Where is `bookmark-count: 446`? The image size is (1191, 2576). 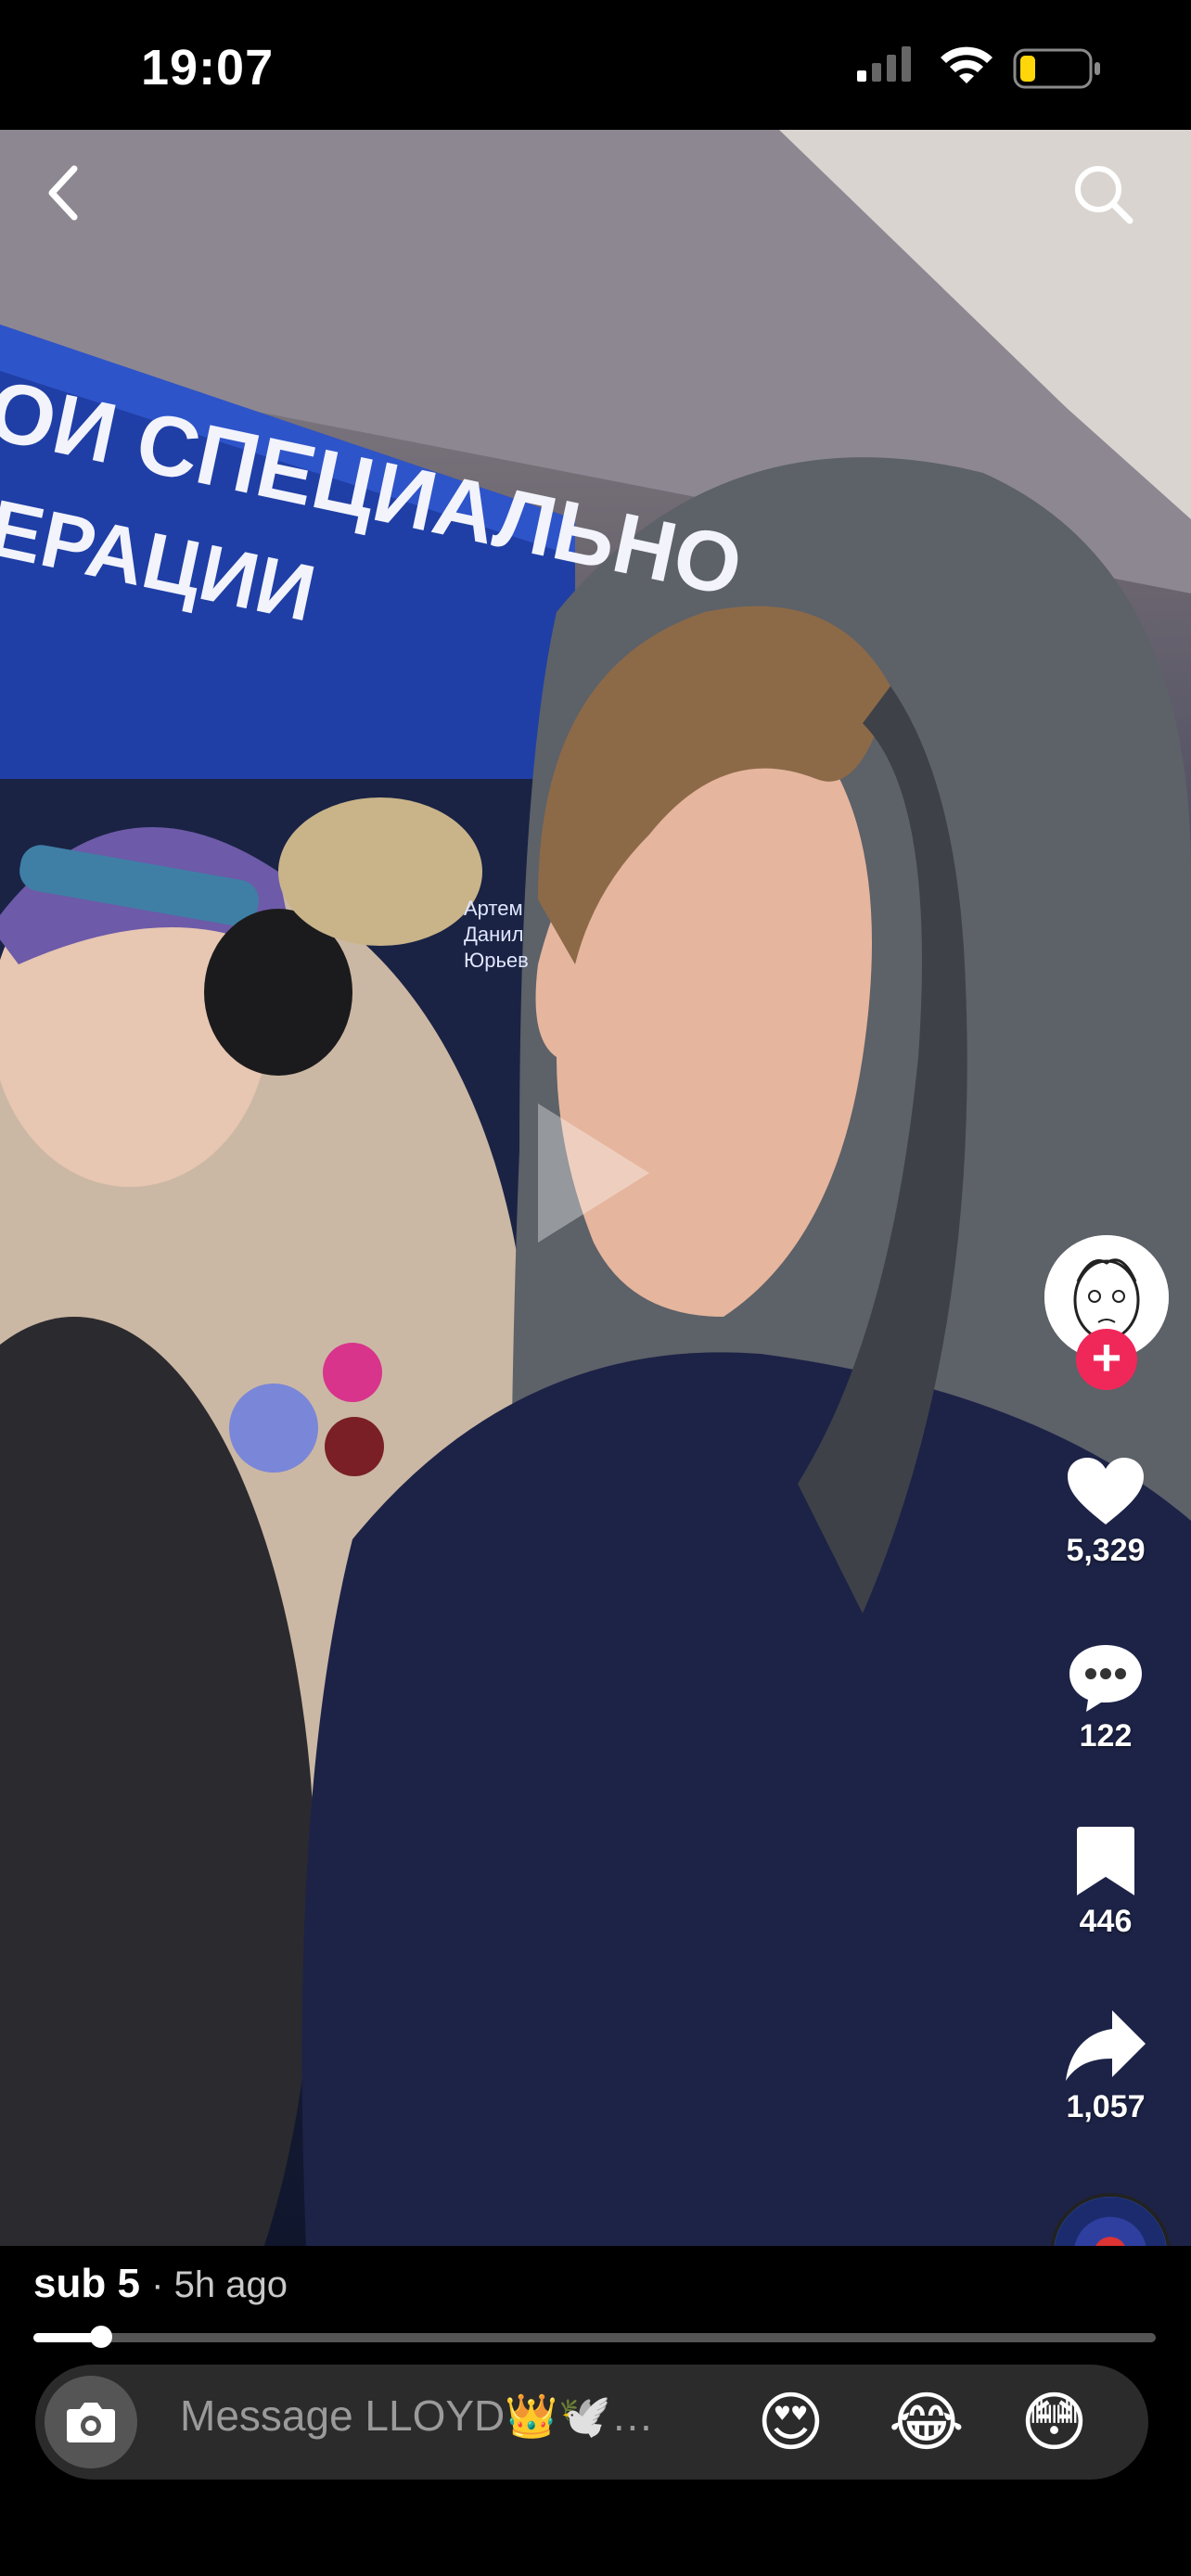 bookmark-count: 446 is located at coordinates (1106, 1922).